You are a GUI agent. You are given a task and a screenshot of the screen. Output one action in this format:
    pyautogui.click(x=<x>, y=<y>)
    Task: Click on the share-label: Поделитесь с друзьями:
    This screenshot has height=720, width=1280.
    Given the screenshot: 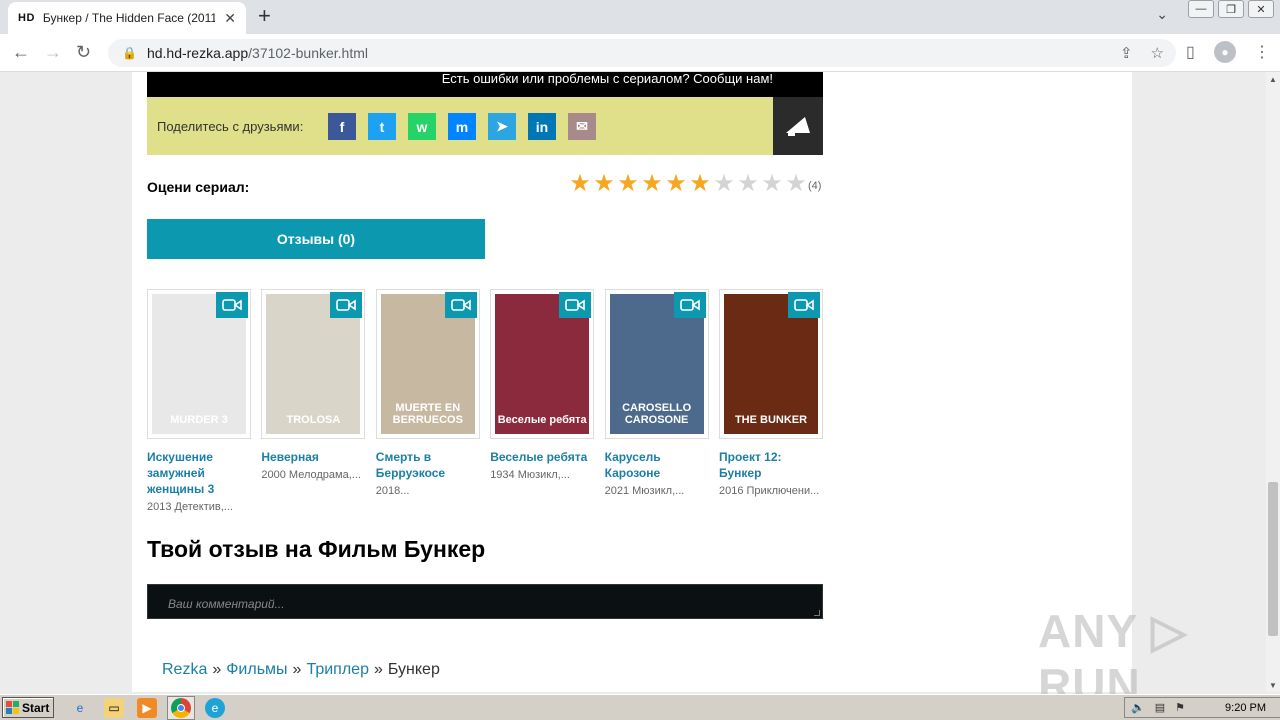 What is the action you would take?
    pyautogui.click(x=230, y=126)
    